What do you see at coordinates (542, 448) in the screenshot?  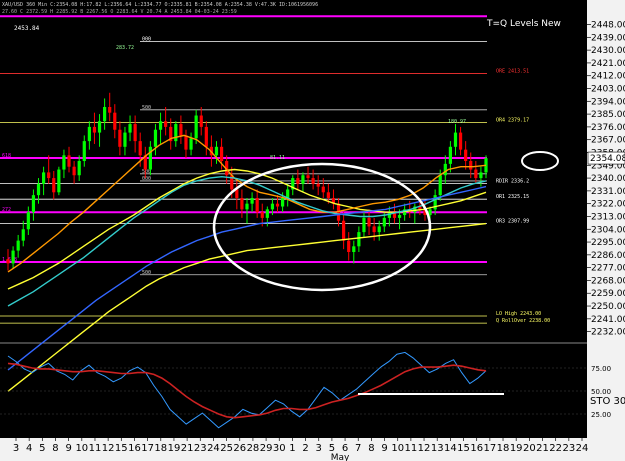 I see `date-tick-label: 21` at bounding box center [542, 448].